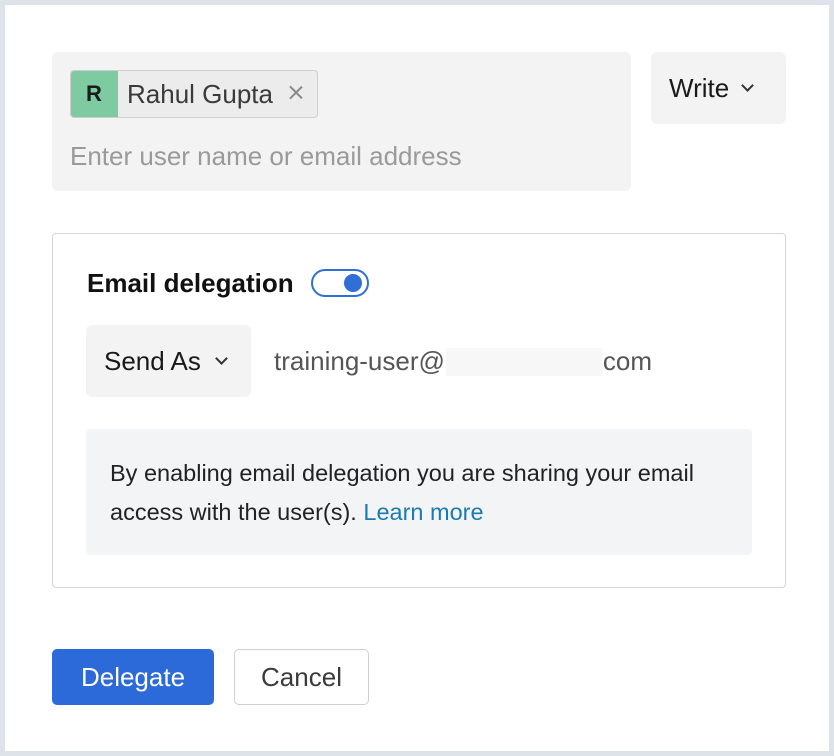 The image size is (834, 756). Describe the element at coordinates (423, 512) in the screenshot. I see `learn-more-link: Learn more` at that location.